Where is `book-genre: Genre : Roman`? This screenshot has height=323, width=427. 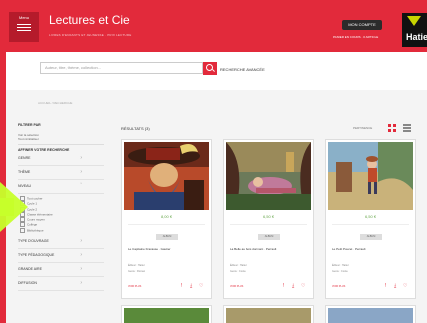
book-genre: Genre : Roman is located at coordinates (137, 271).